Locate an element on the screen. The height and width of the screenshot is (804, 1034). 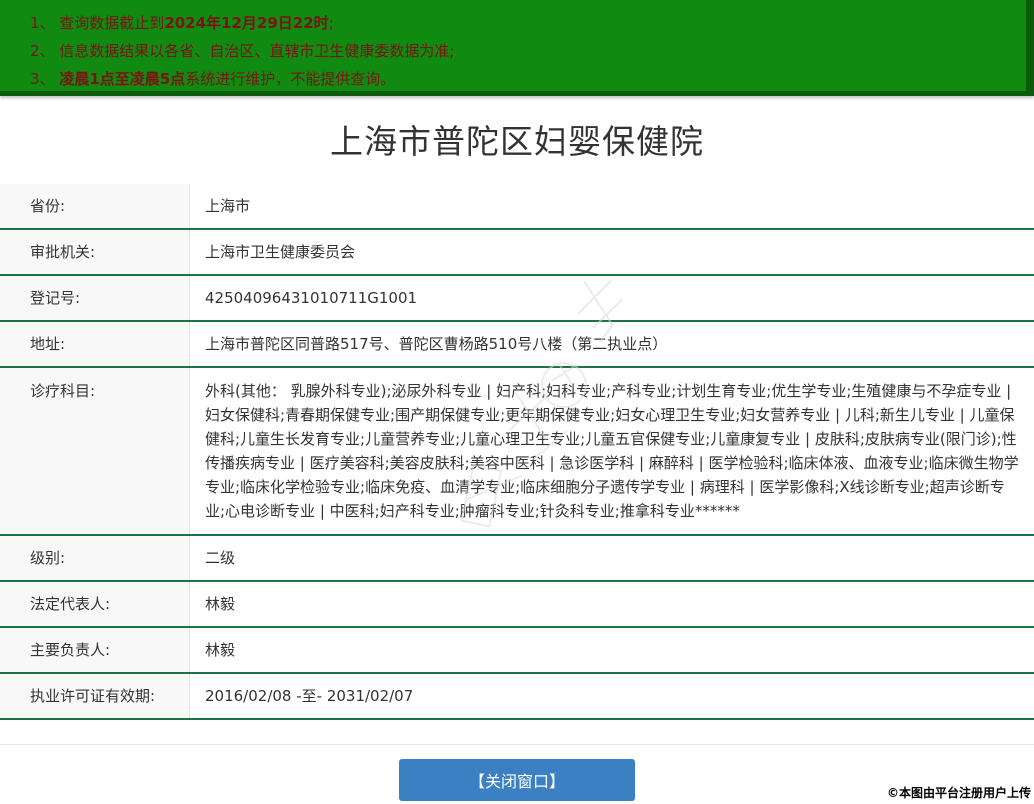
notice-3-bold: 凌晨1点至凌晨5点 is located at coordinates (122, 79).